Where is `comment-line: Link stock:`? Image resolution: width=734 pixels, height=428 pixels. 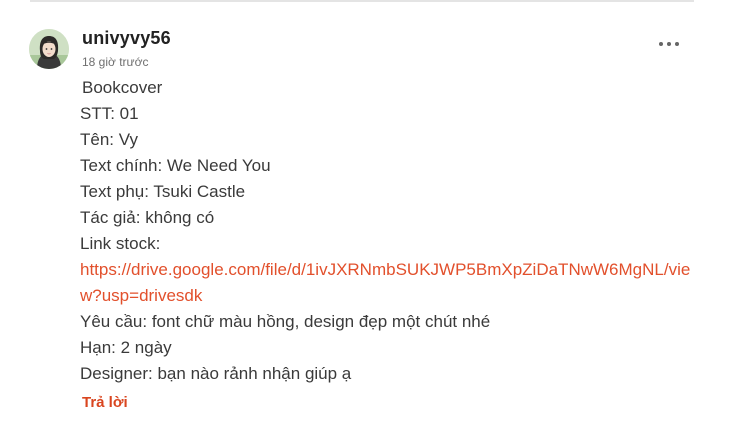 comment-line: Link stock: is located at coordinates (120, 243).